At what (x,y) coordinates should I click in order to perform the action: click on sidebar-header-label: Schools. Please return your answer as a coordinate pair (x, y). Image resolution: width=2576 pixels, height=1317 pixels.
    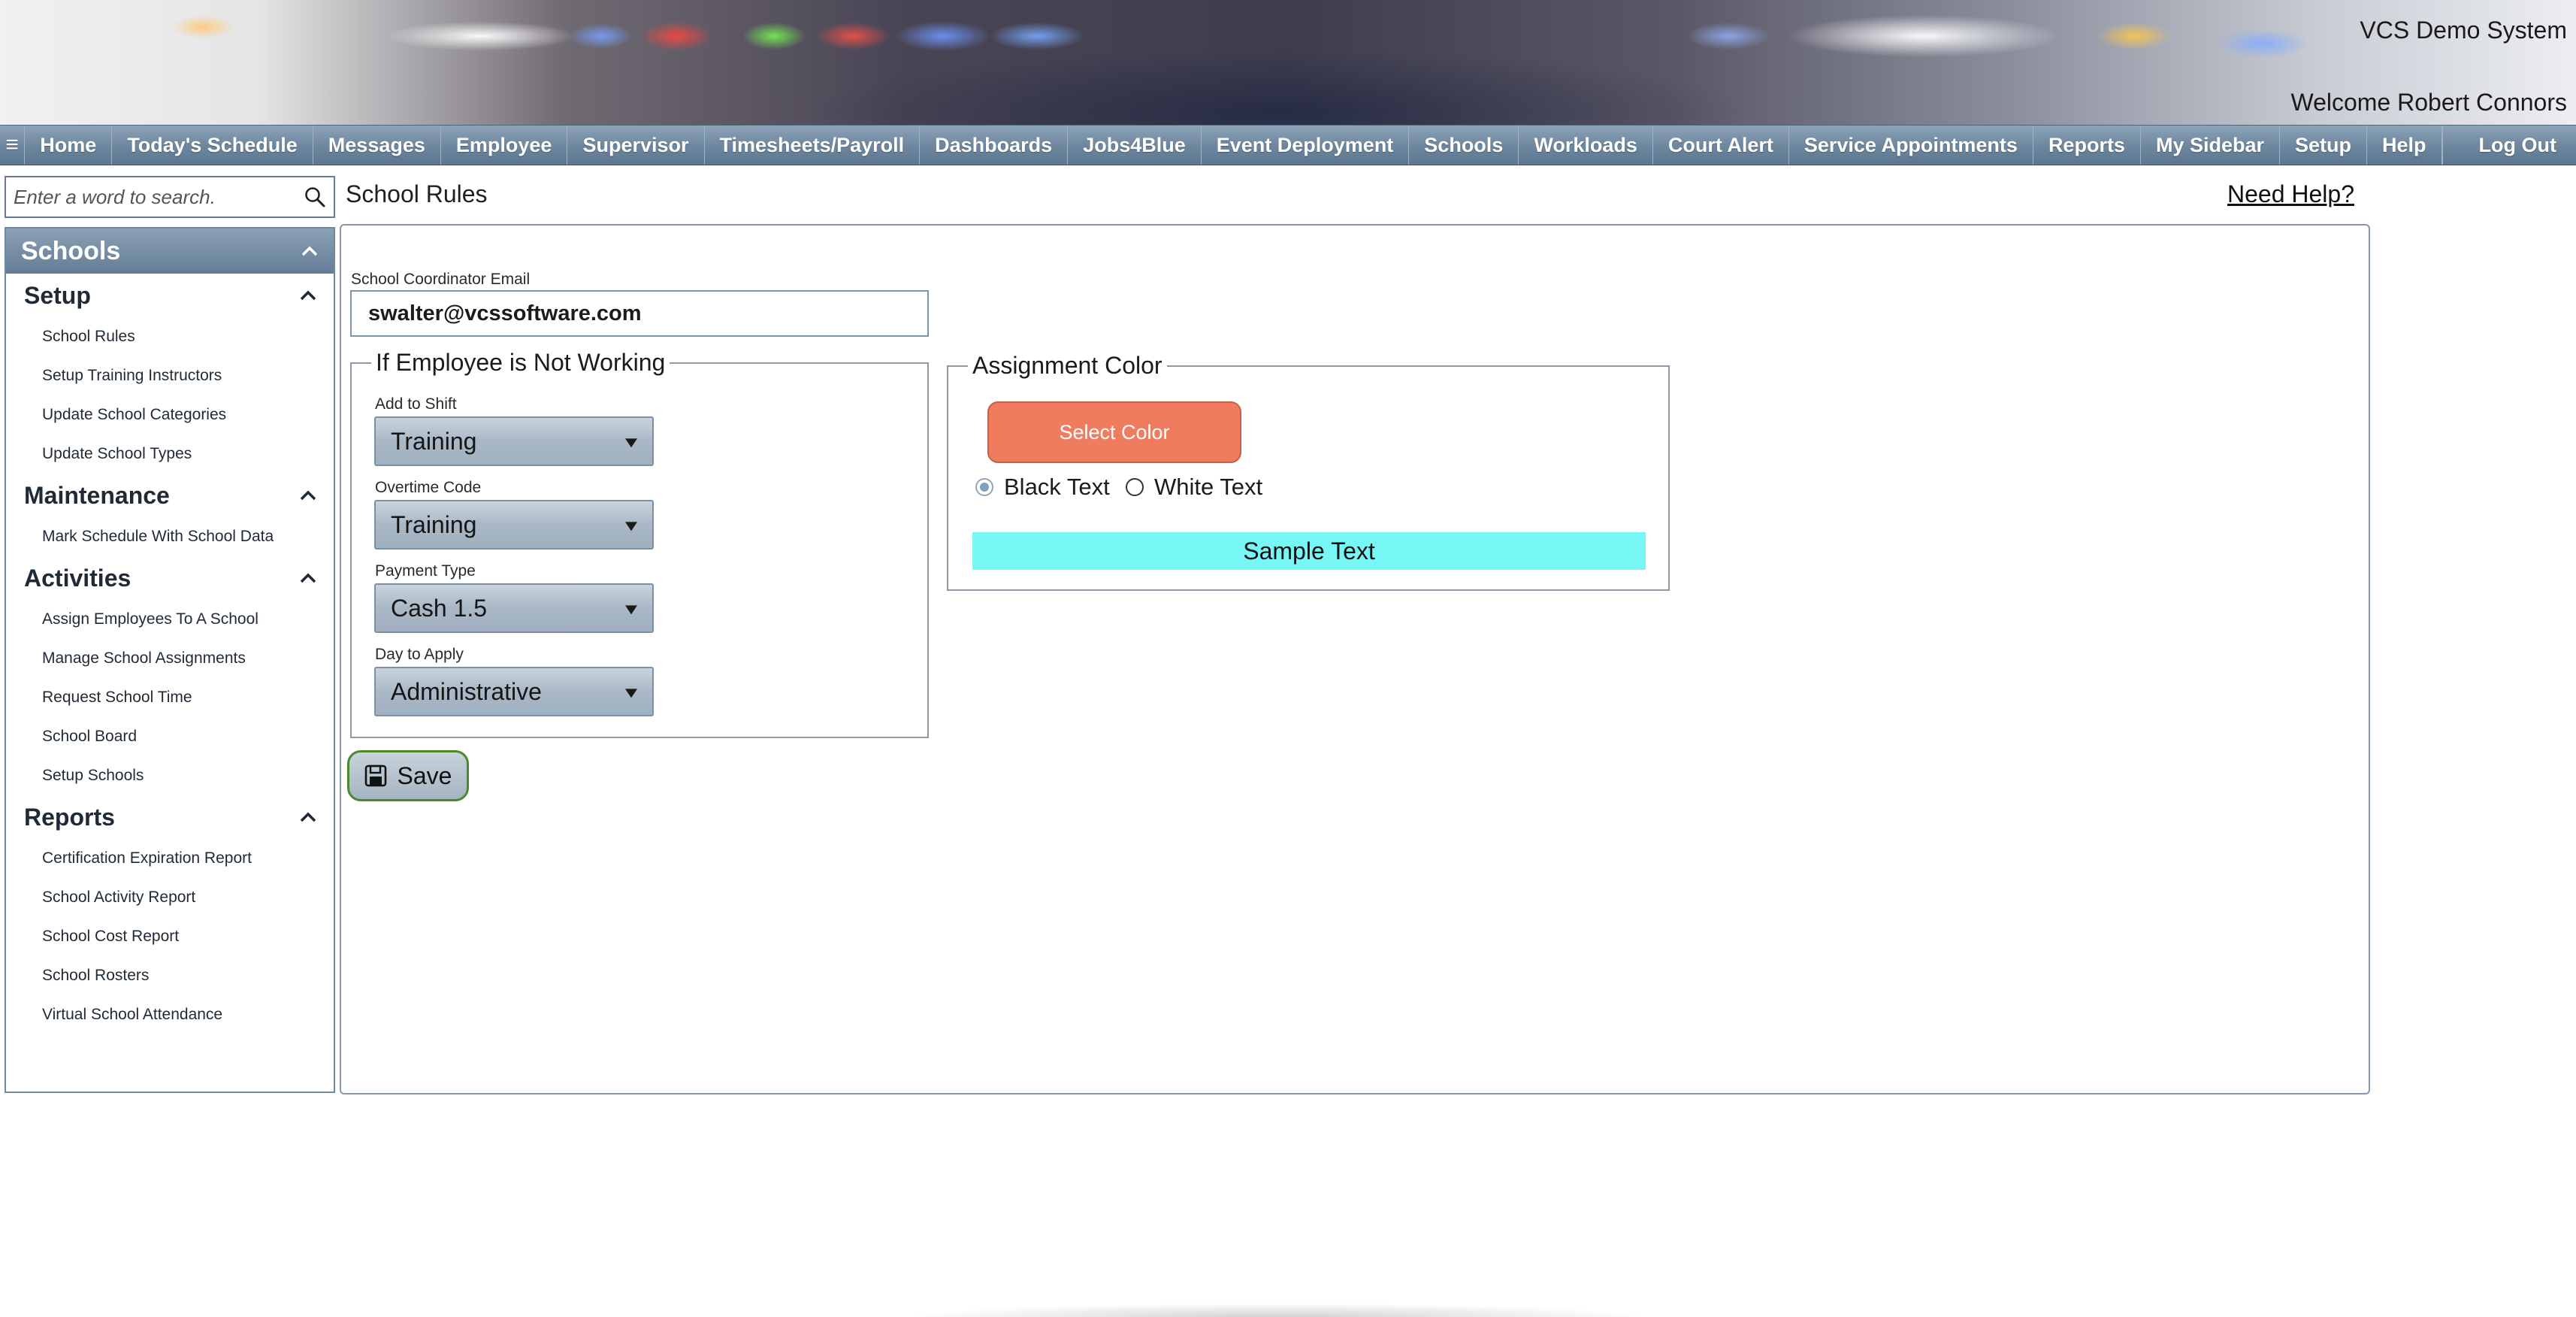
    Looking at the image, I should click on (71, 250).